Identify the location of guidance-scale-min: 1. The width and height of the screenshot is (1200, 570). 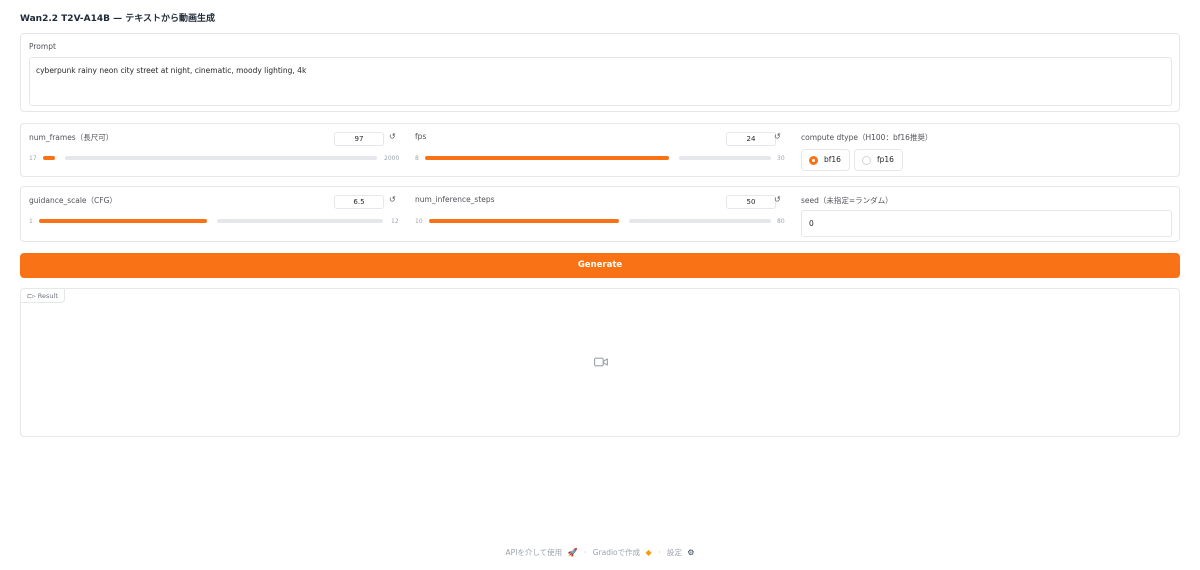
(31, 221).